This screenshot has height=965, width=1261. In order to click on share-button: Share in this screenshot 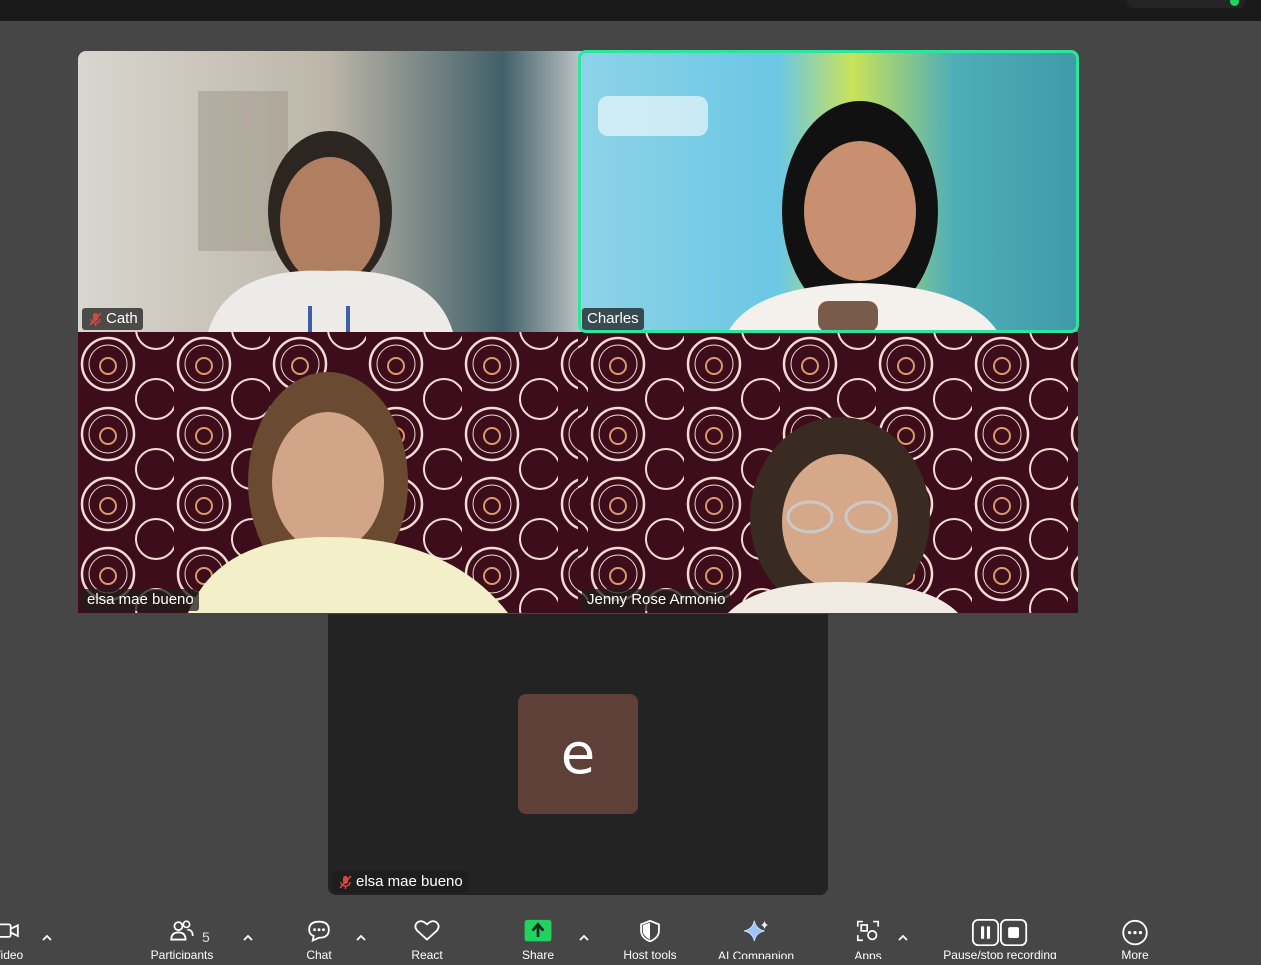, I will do `click(538, 939)`.